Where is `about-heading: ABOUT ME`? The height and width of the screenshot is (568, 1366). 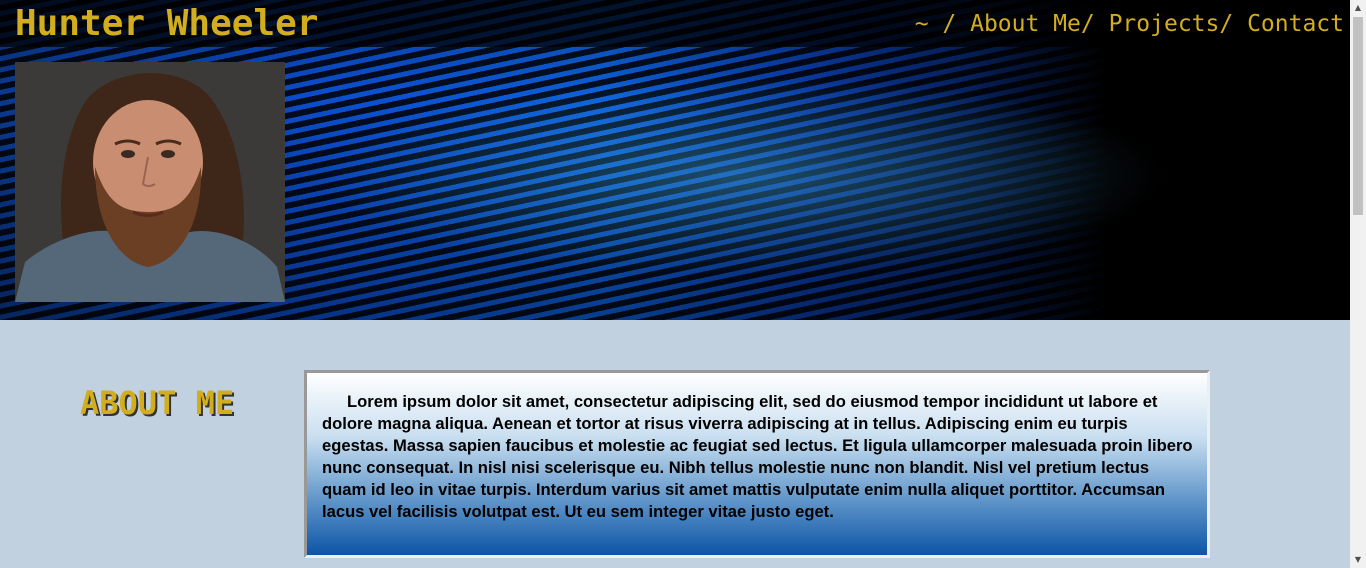 about-heading: ABOUT ME is located at coordinates (157, 403).